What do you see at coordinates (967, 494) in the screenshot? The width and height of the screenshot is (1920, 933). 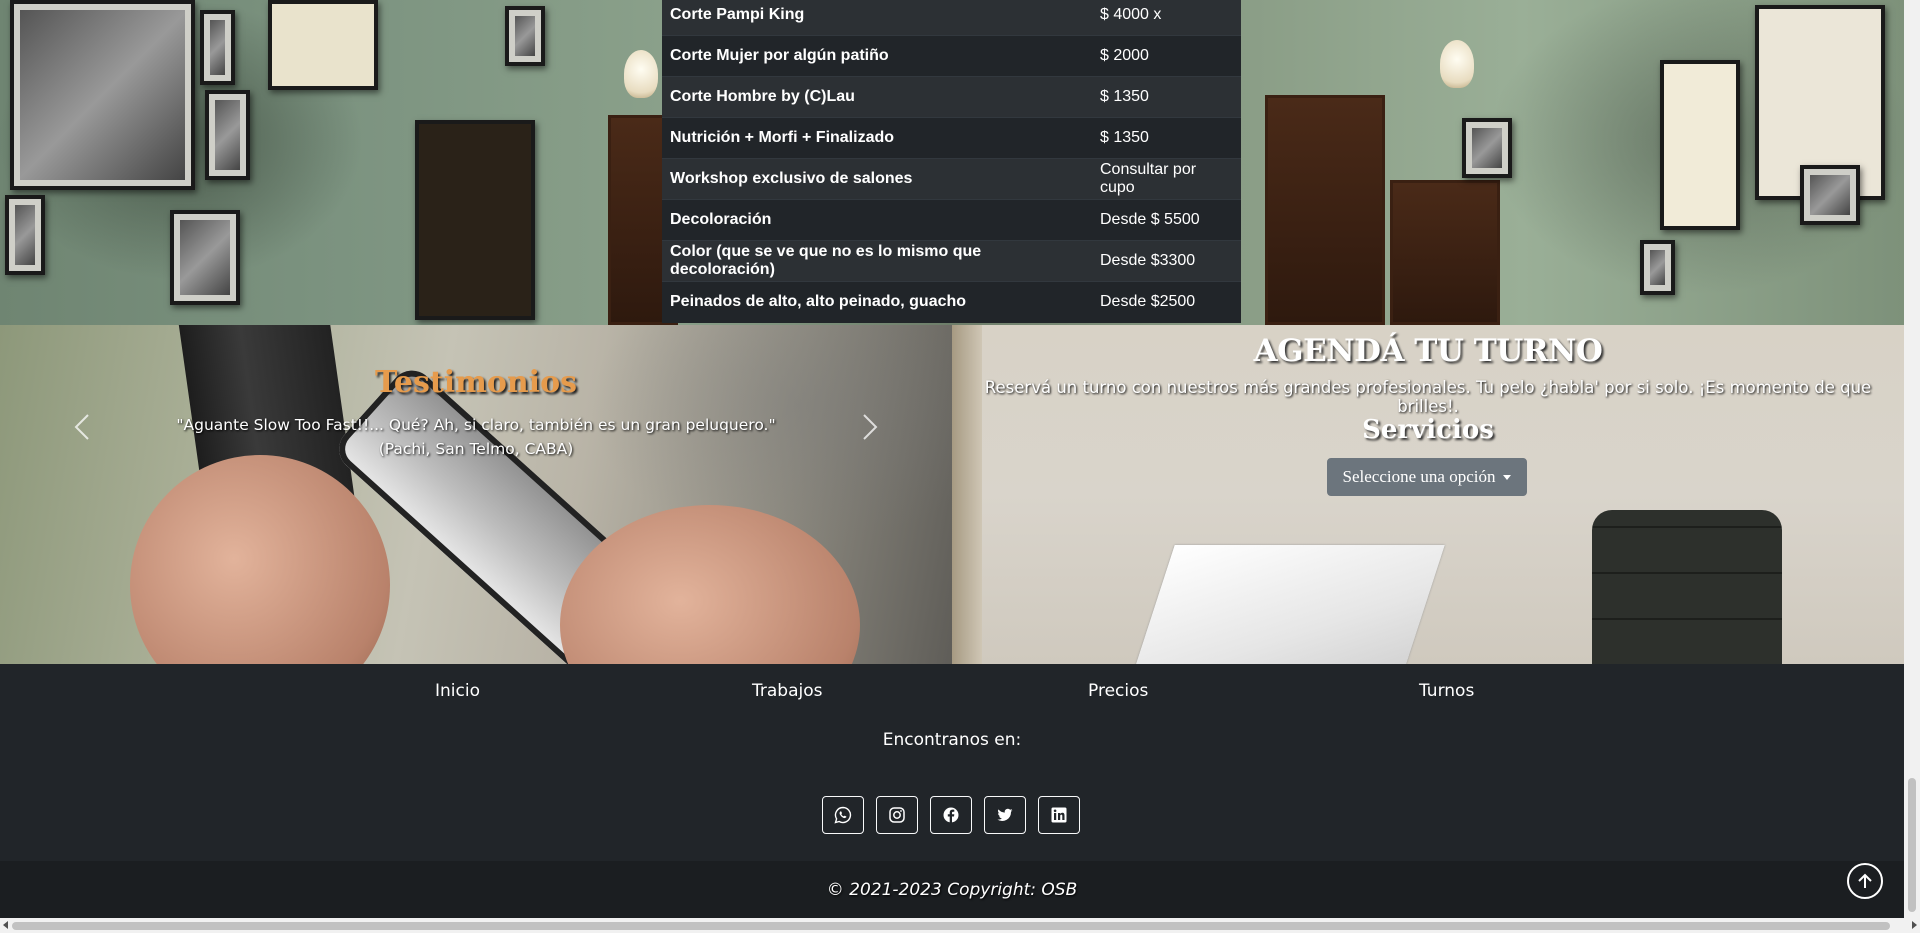 I see `door-edge` at bounding box center [967, 494].